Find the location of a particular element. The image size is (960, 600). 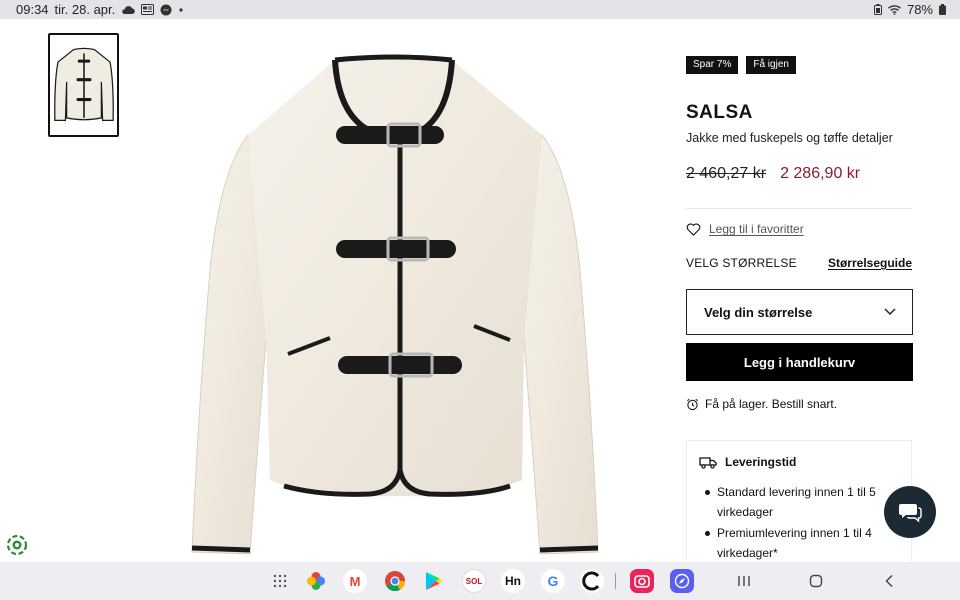

chrome-icon is located at coordinates (395, 581).